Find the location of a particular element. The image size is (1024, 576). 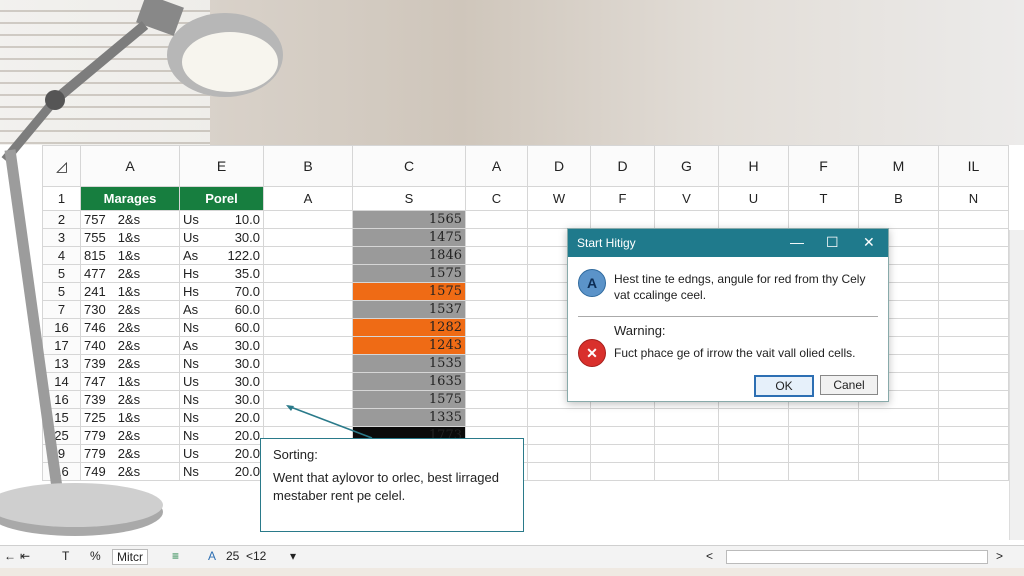

table-cell: As 60.0 is located at coordinates (221, 309).